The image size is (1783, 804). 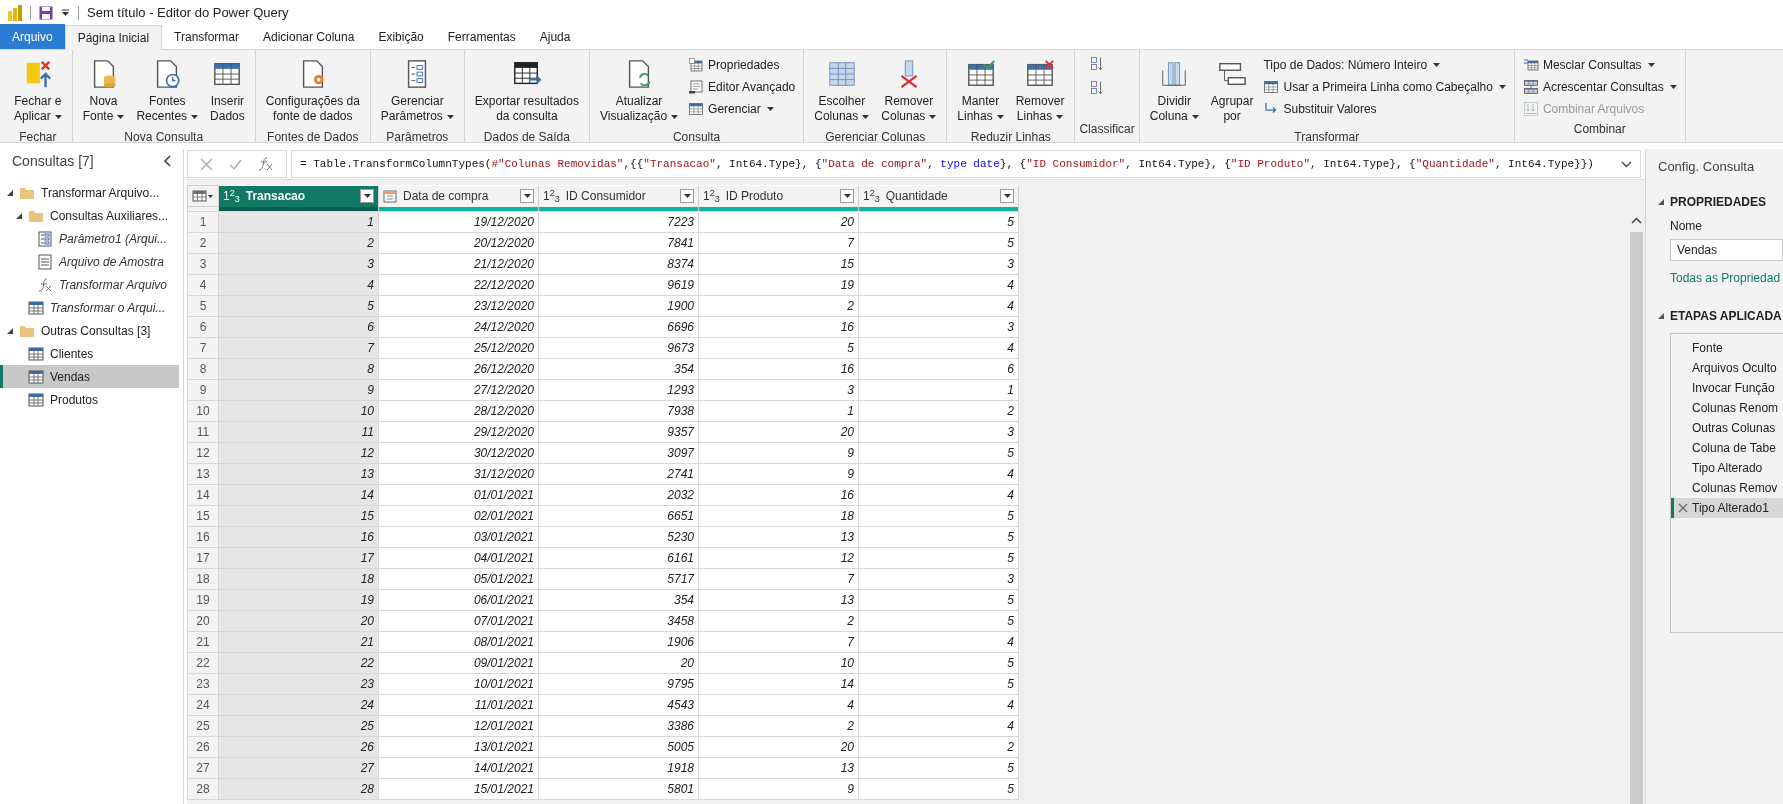 I want to click on query-item: Produtos, so click(x=89, y=399).